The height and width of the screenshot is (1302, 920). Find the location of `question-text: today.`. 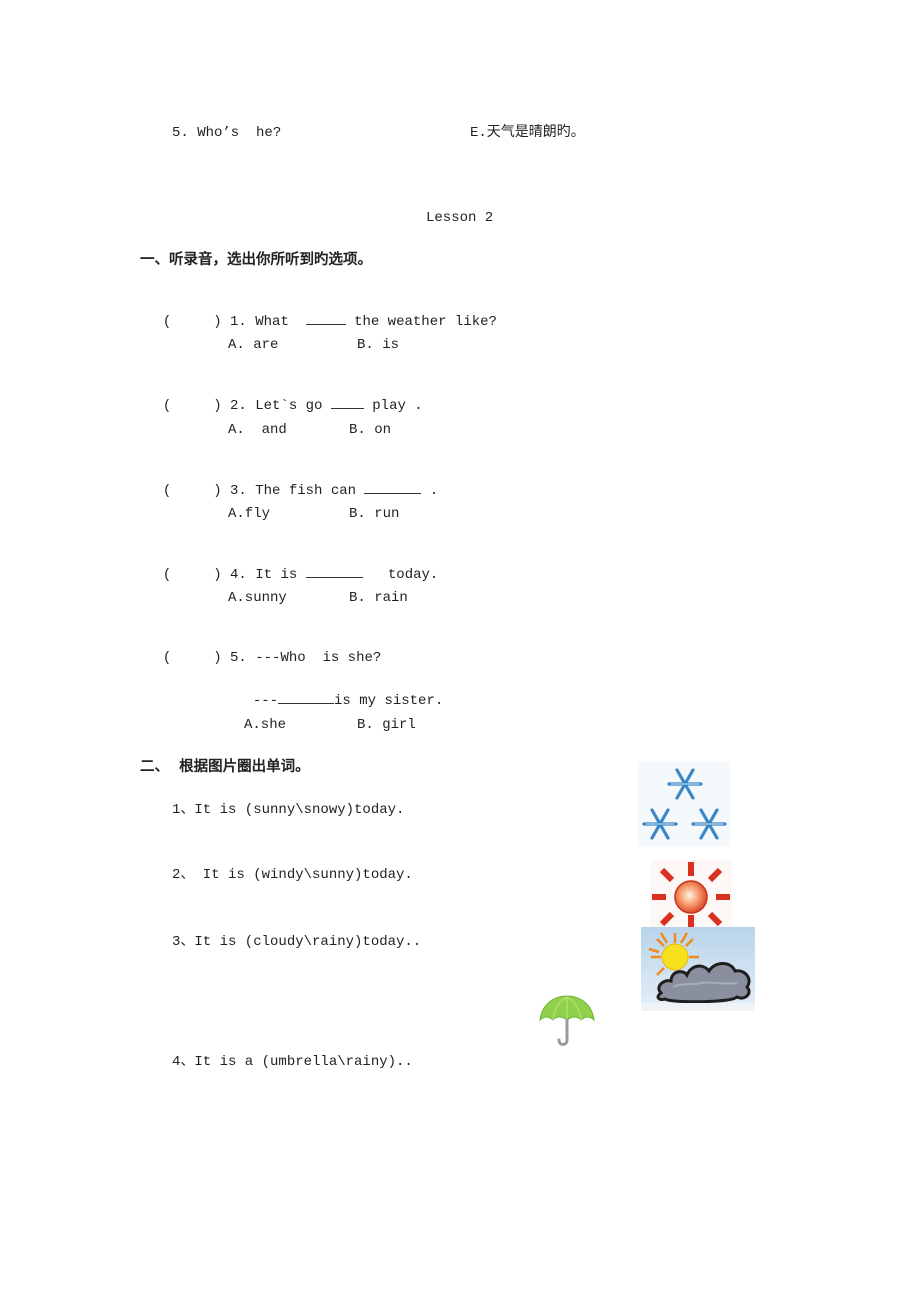

question-text: today. is located at coordinates (413, 575).